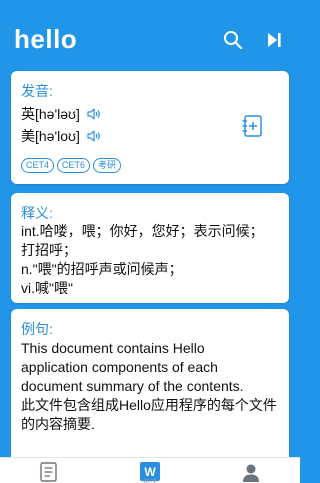 The height and width of the screenshot is (483, 320). Describe the element at coordinates (37, 91) in the screenshot. I see `pronunciation-heading: 发音:` at that location.